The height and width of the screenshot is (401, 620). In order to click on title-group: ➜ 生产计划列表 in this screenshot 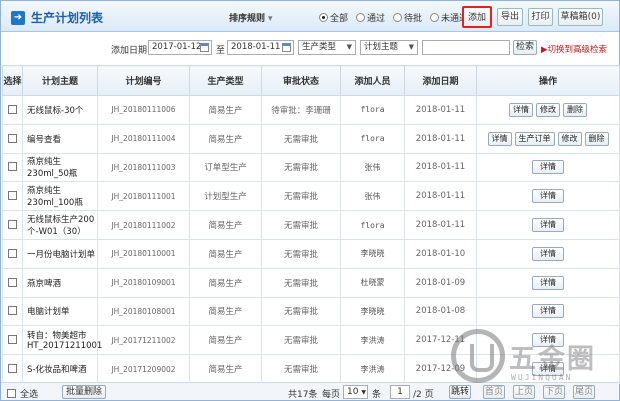, I will do `click(57, 17)`.